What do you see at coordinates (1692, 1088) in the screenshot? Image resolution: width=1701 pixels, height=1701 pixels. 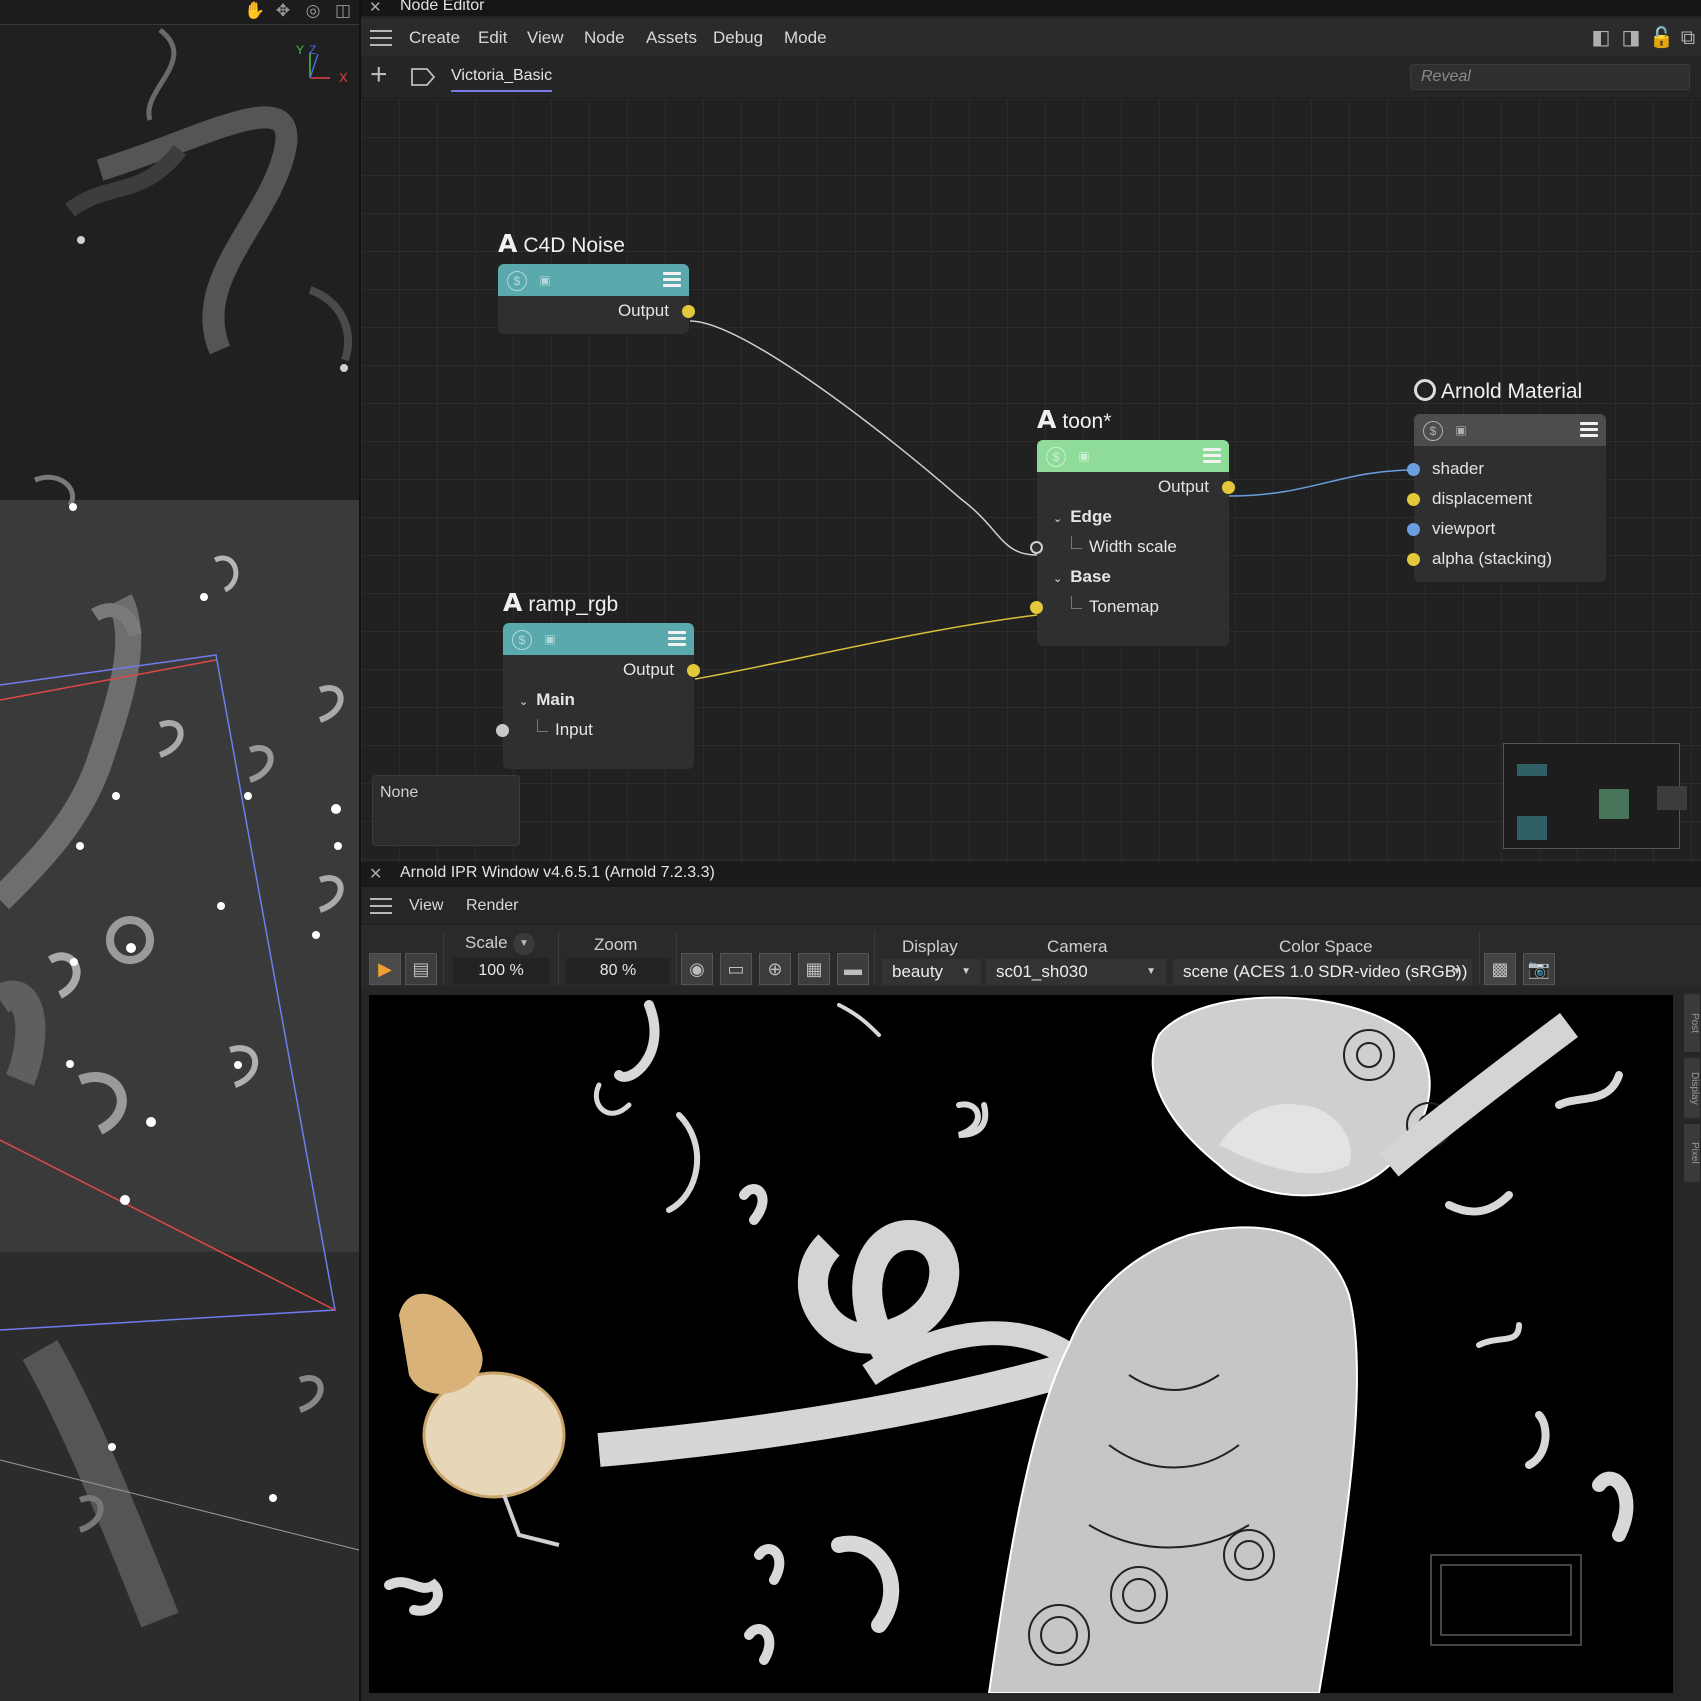 I see `side-tab-display: Display` at bounding box center [1692, 1088].